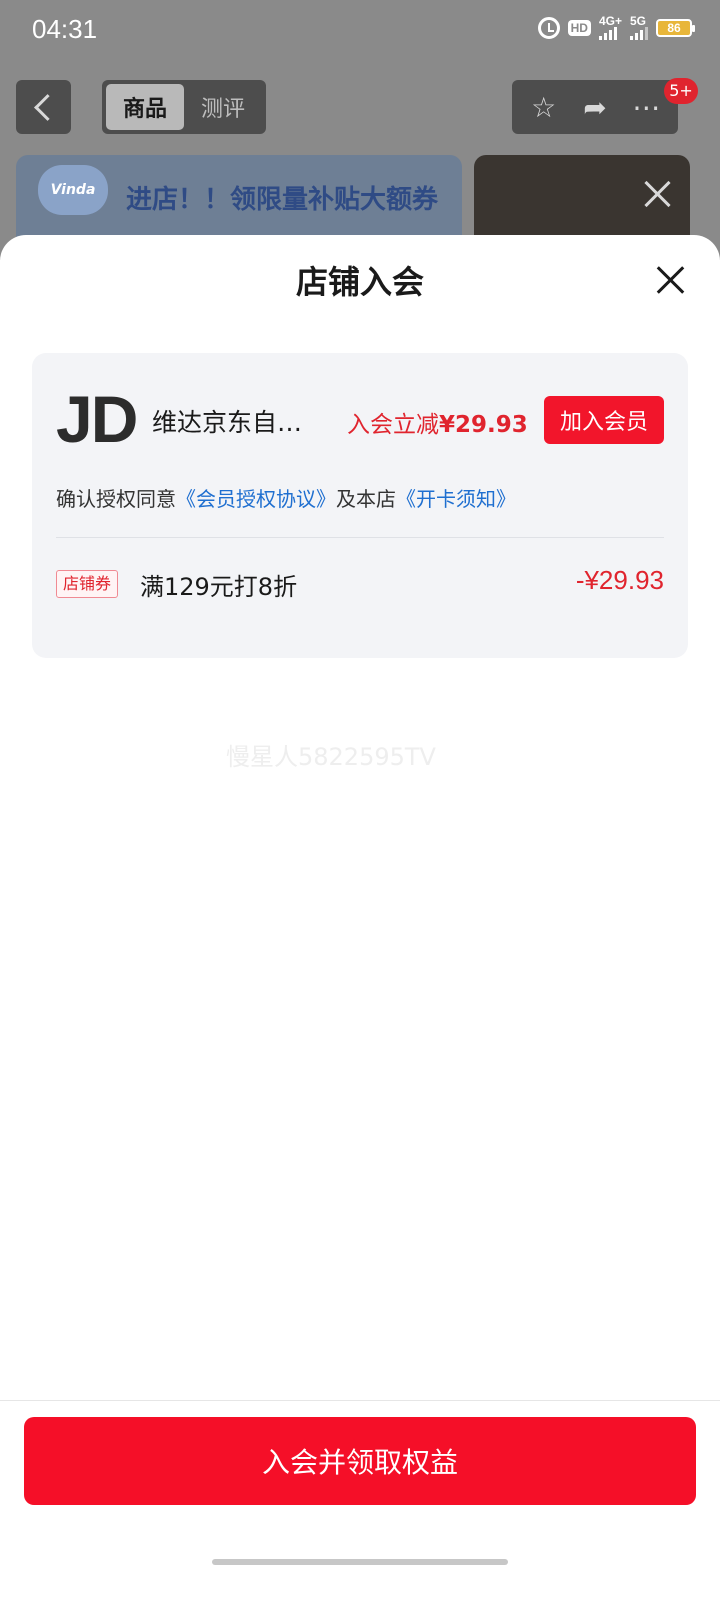 Image resolution: width=720 pixels, height=1600 pixels. I want to click on agreement-middle: 及本店, so click(366, 499).